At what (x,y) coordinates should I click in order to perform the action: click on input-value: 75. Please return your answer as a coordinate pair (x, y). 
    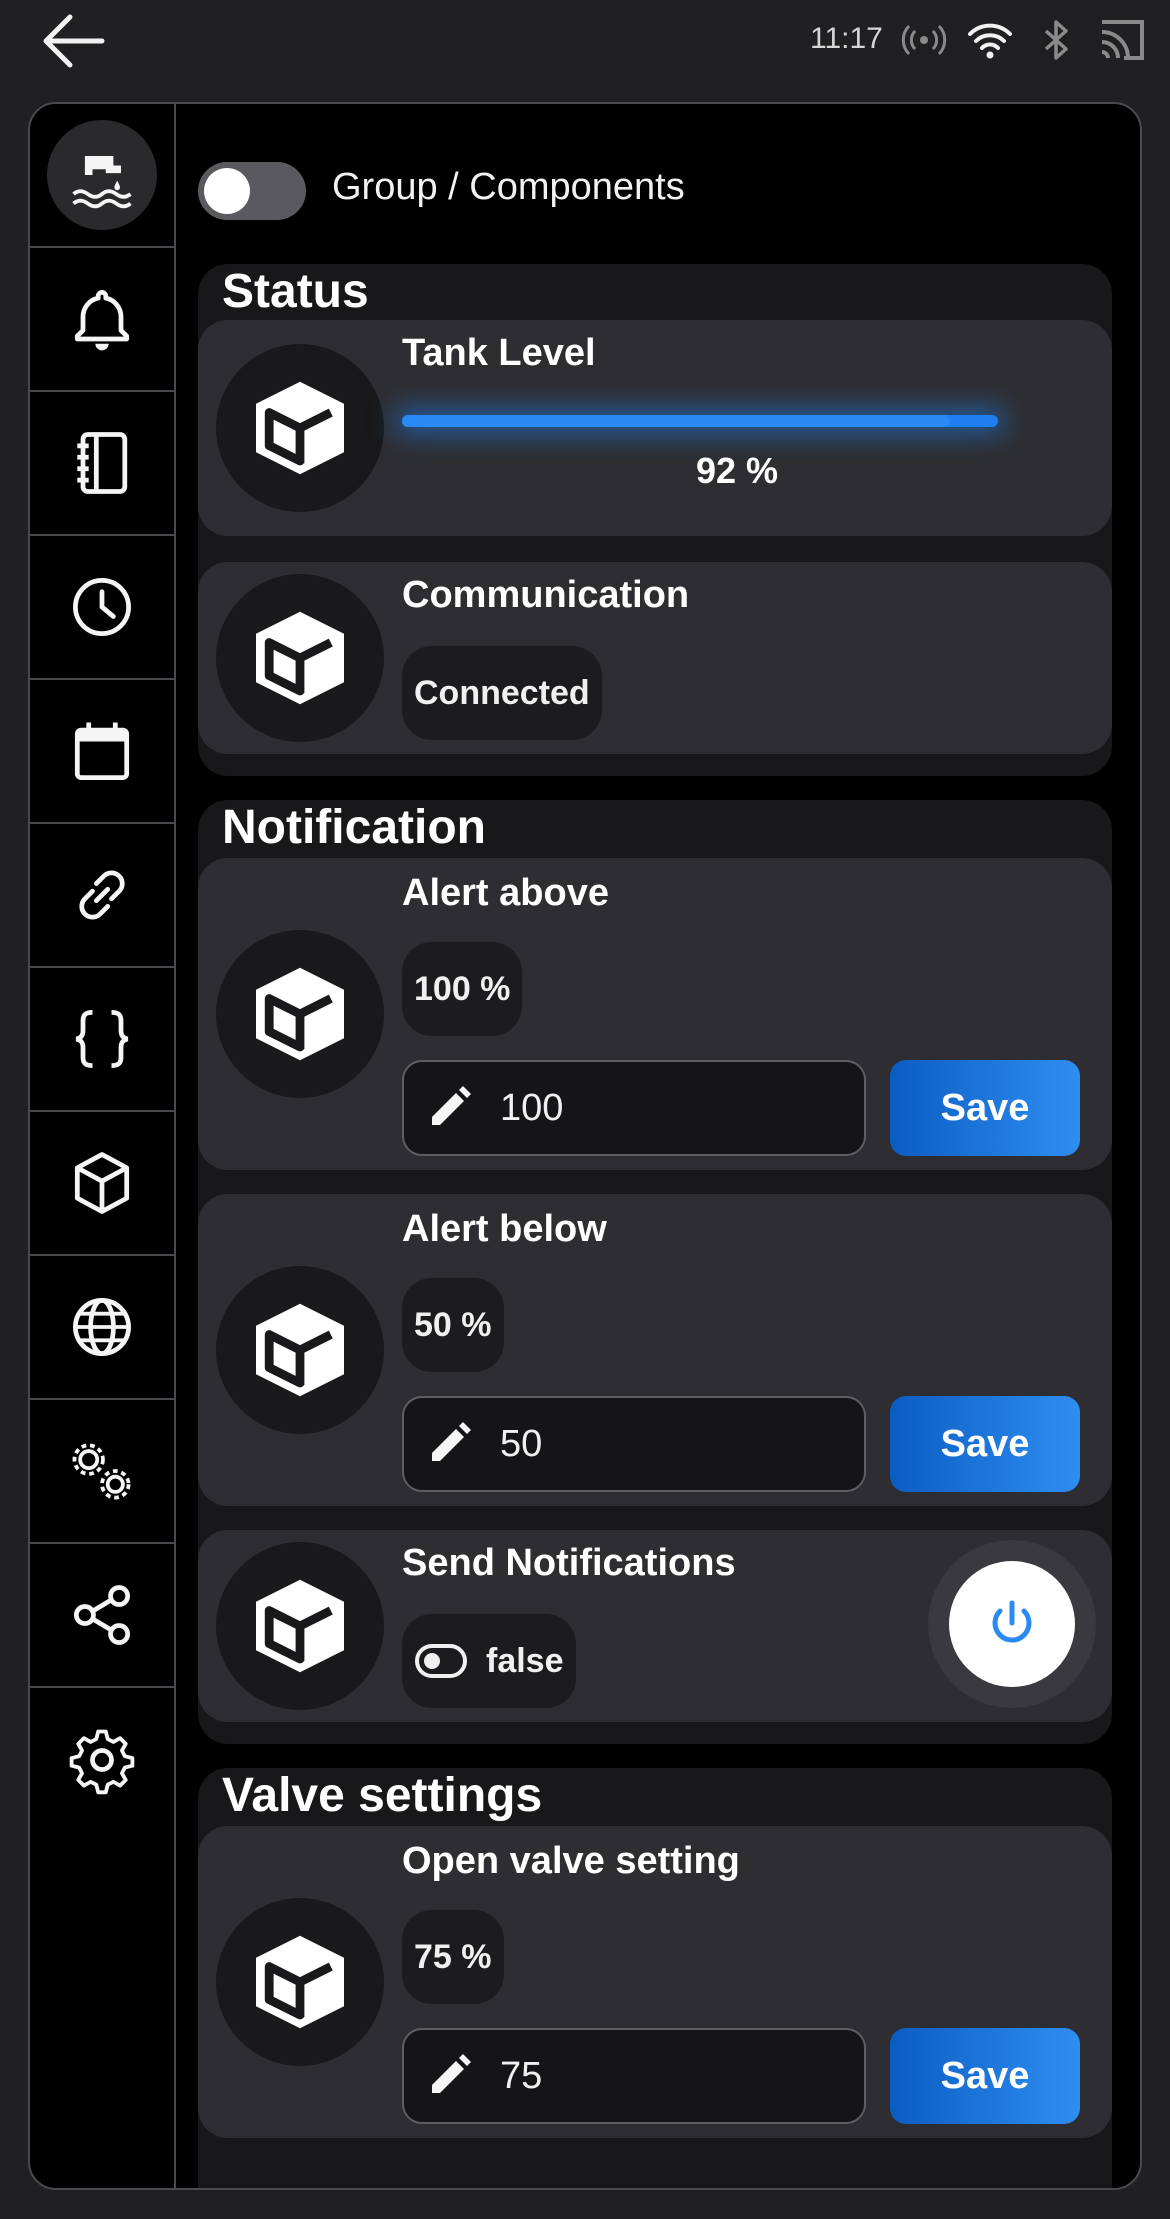
    Looking at the image, I should click on (521, 2075).